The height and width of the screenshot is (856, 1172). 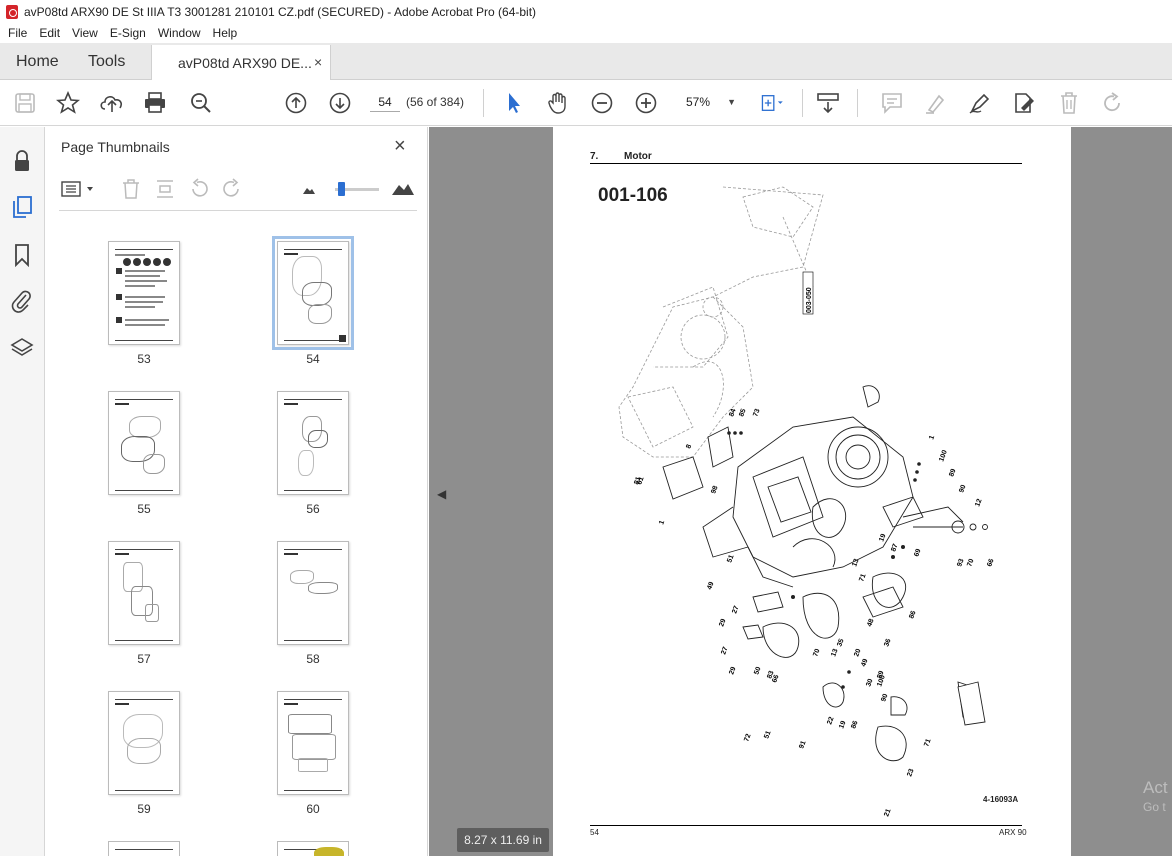 What do you see at coordinates (1155, 787) in the screenshot?
I see `watermark-text: Act` at bounding box center [1155, 787].